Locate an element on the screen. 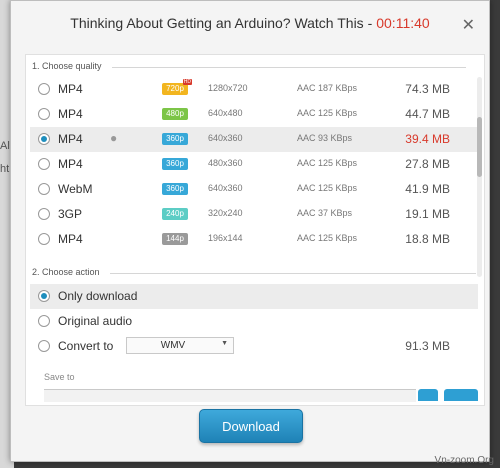  action-only-download: Only download is located at coordinates (254, 296).